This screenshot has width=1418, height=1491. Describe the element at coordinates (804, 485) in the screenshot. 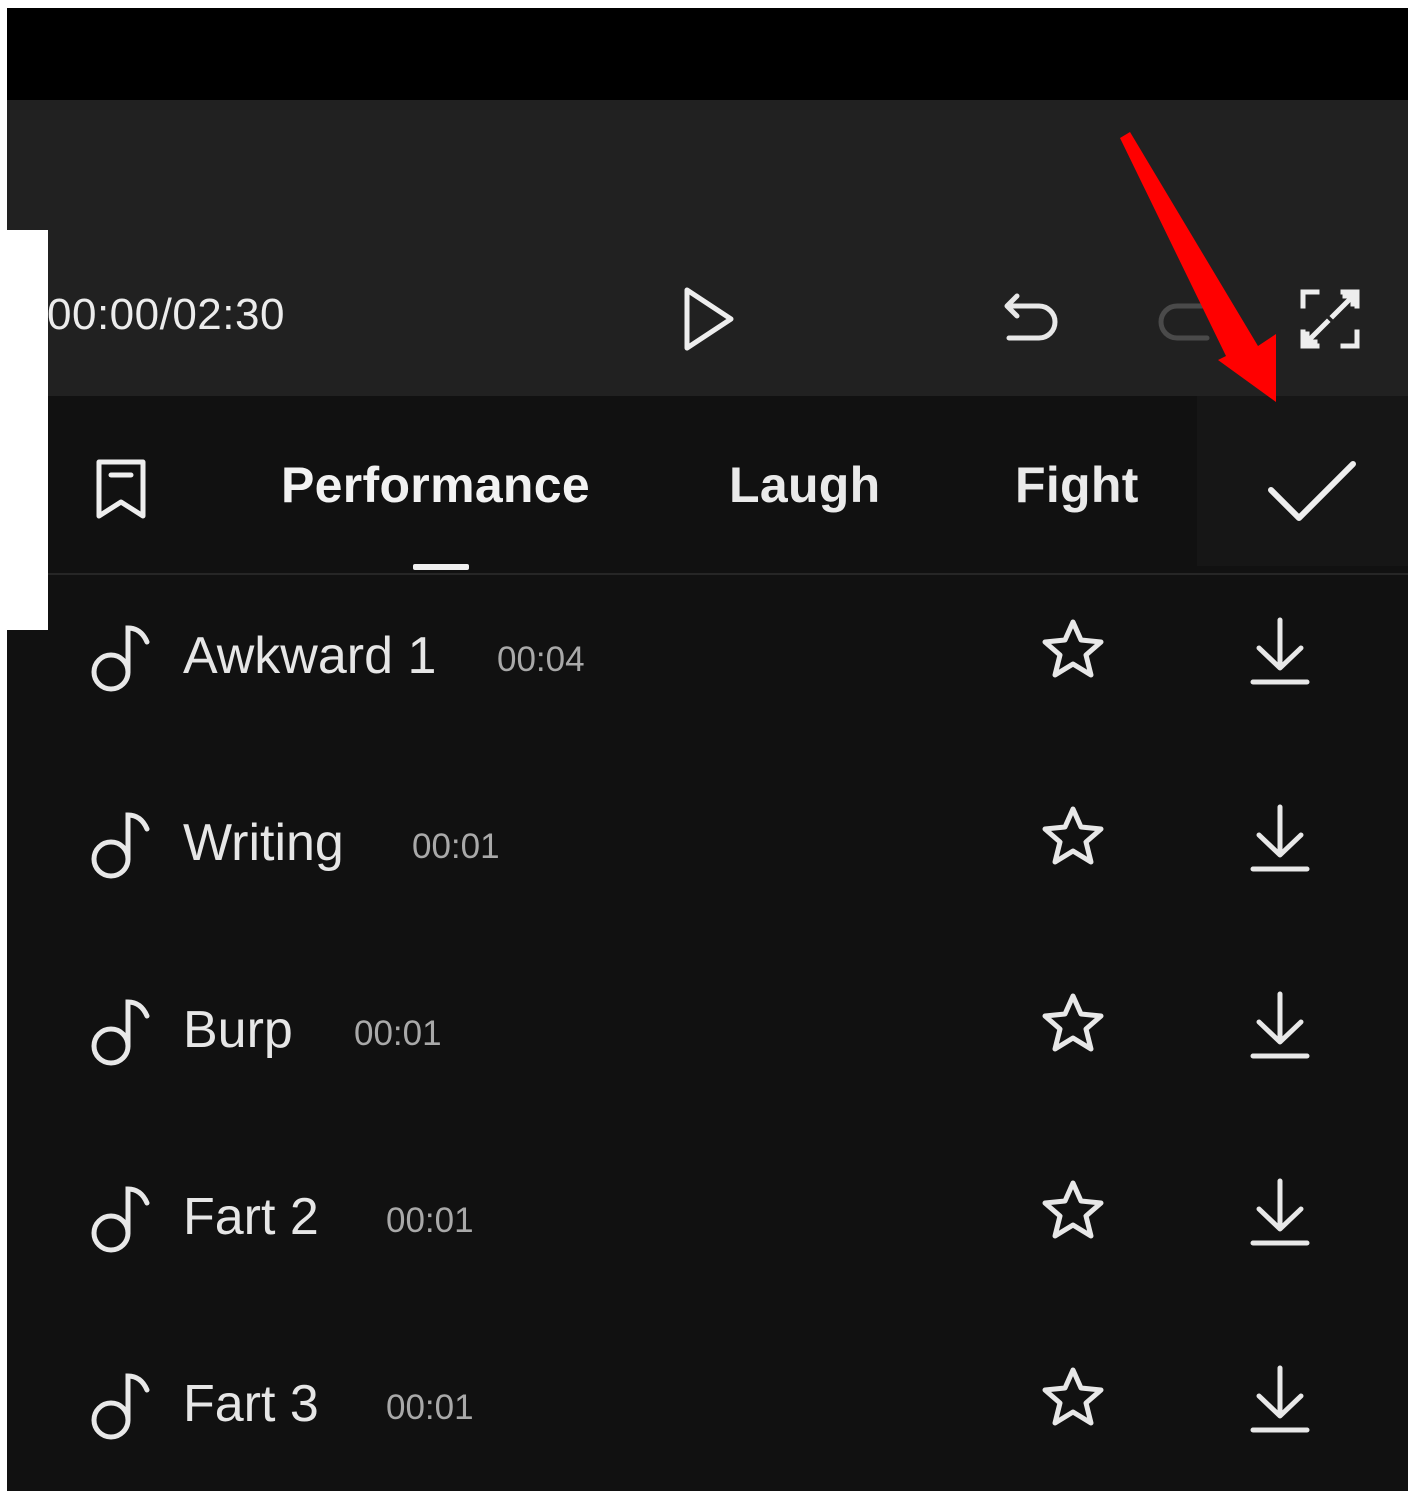

I see `tab-laugh: Laugh` at that location.